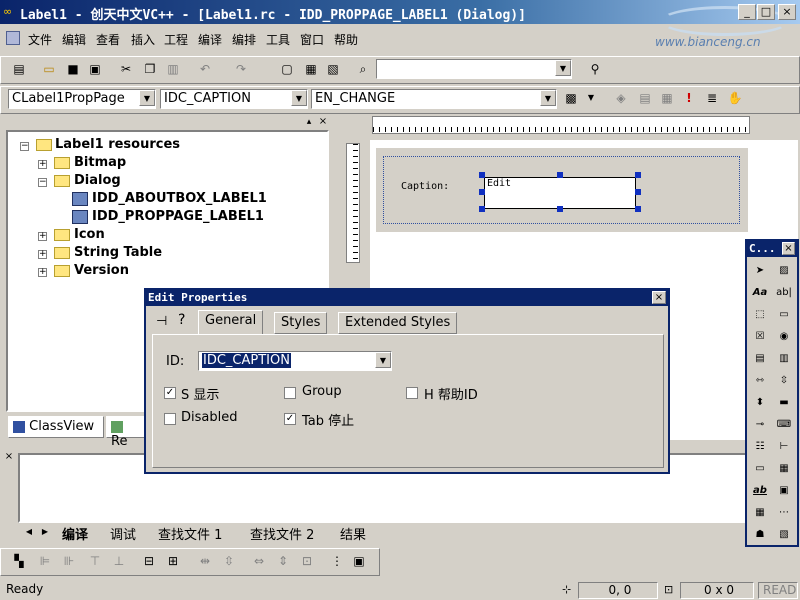 The image size is (800, 600). Describe the element at coordinates (10, 12) in the screenshot. I see `app-icon: ∞` at that location.